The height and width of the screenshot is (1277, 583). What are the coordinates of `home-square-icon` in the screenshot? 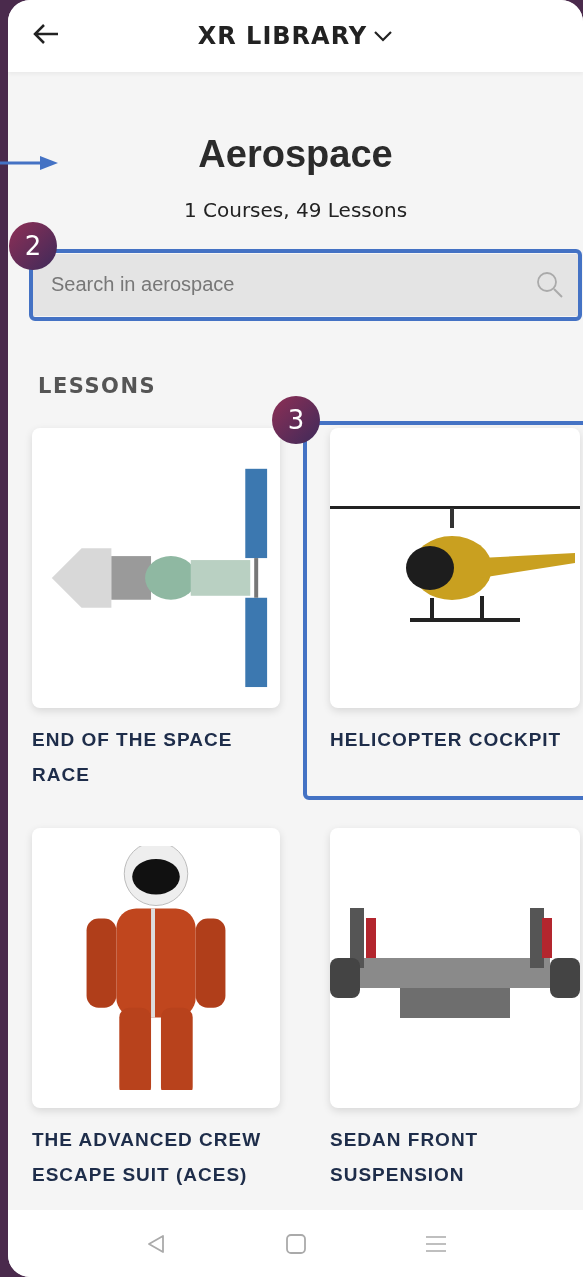 It's located at (295, 1243).